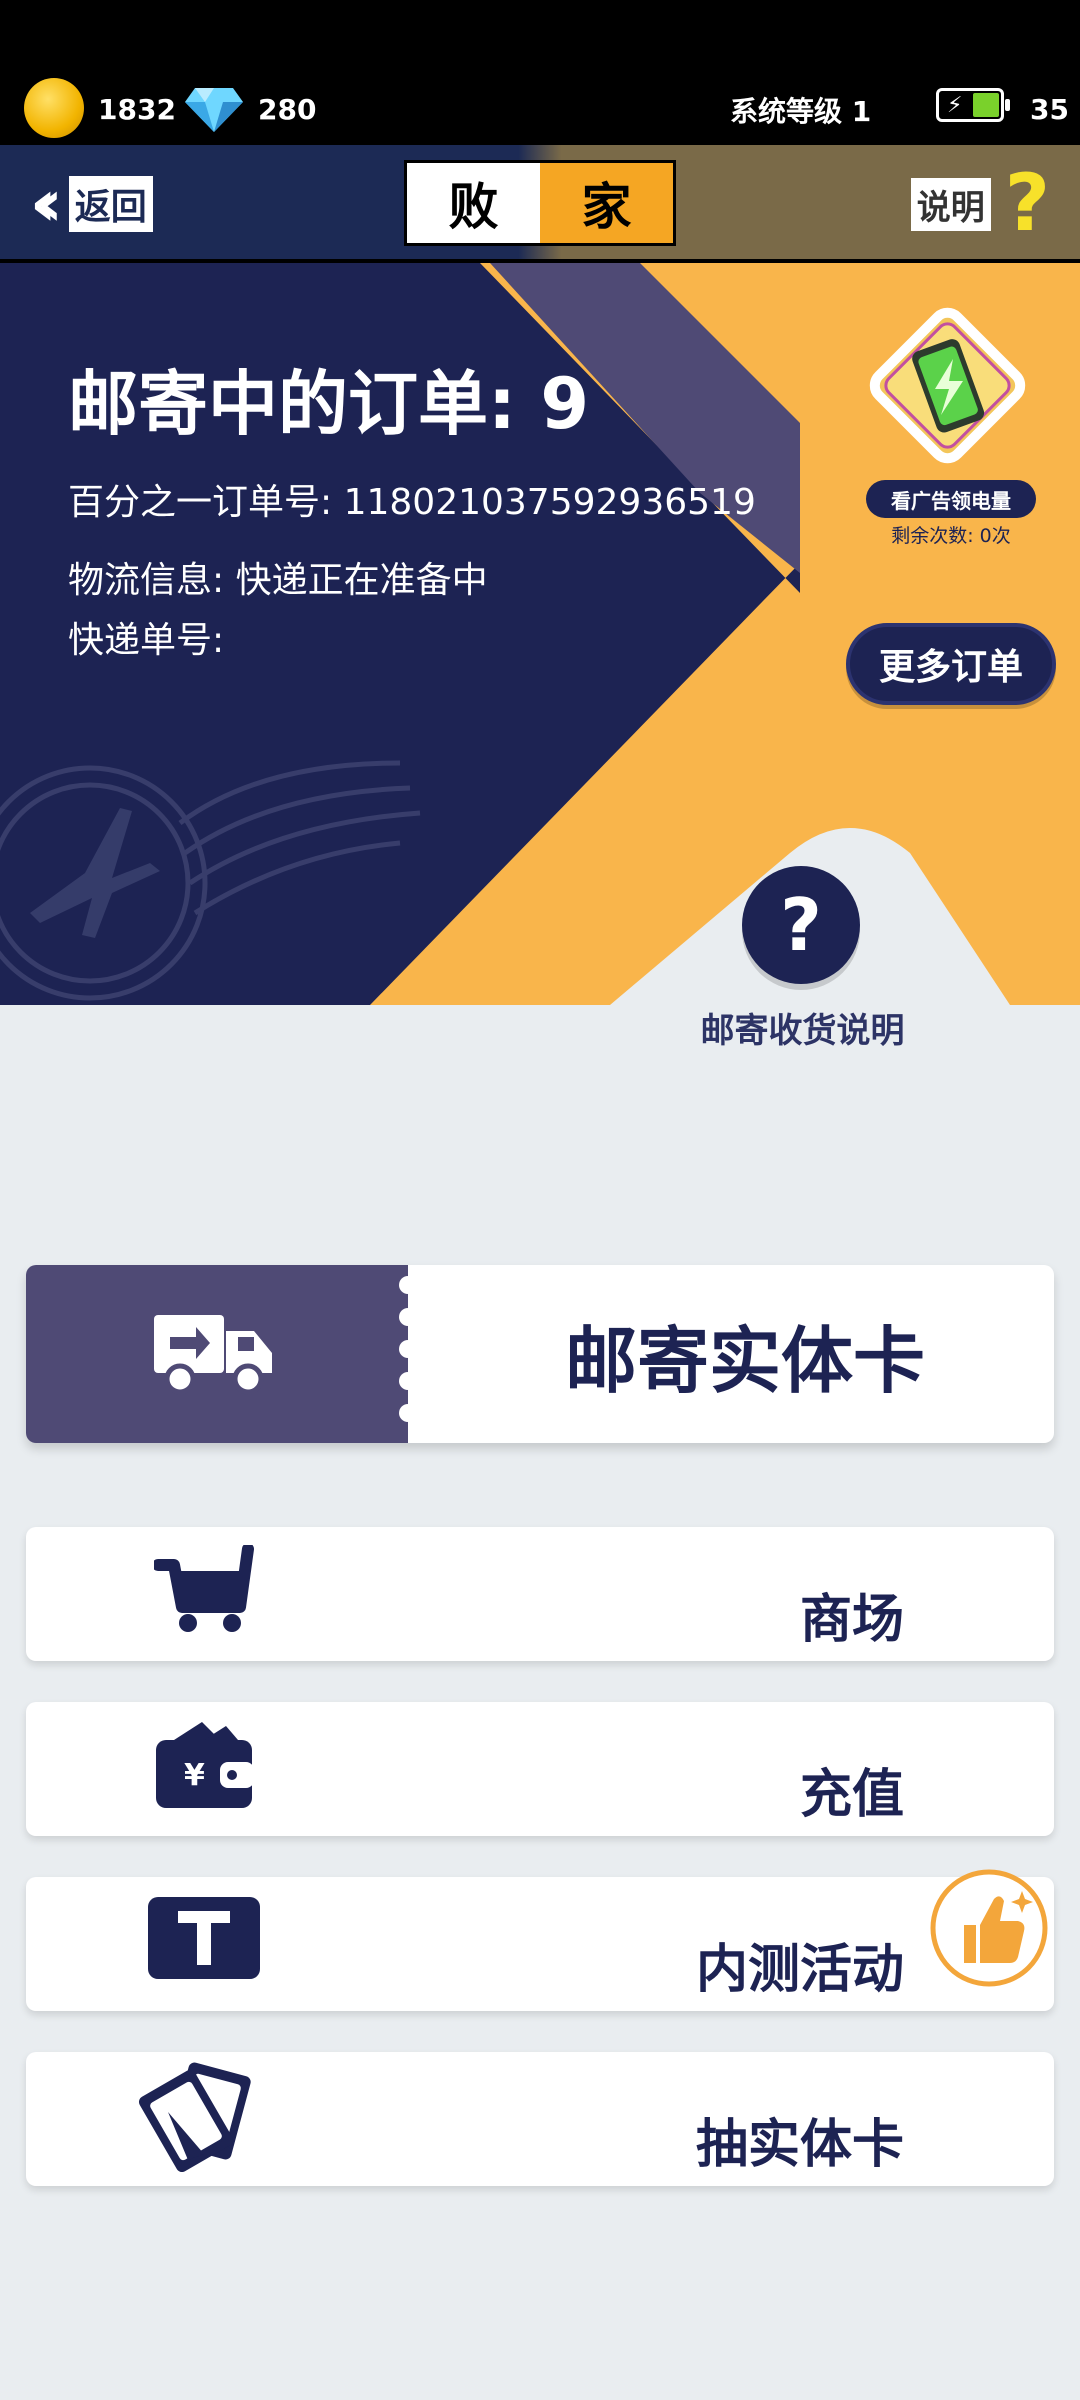 The height and width of the screenshot is (2400, 1080). Describe the element at coordinates (540, 1594) in the screenshot. I see `menu-item-mall: 商场` at that location.